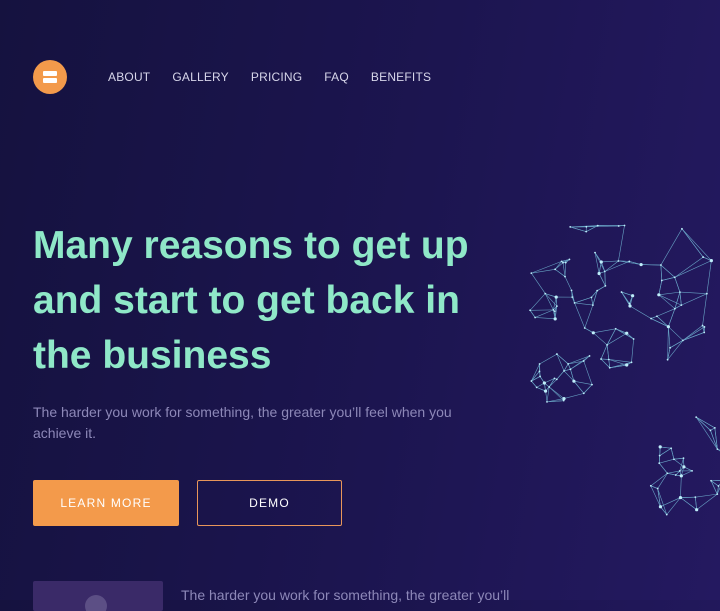 The height and width of the screenshot is (611, 720). I want to click on nav-faq: FAQ, so click(336, 77).